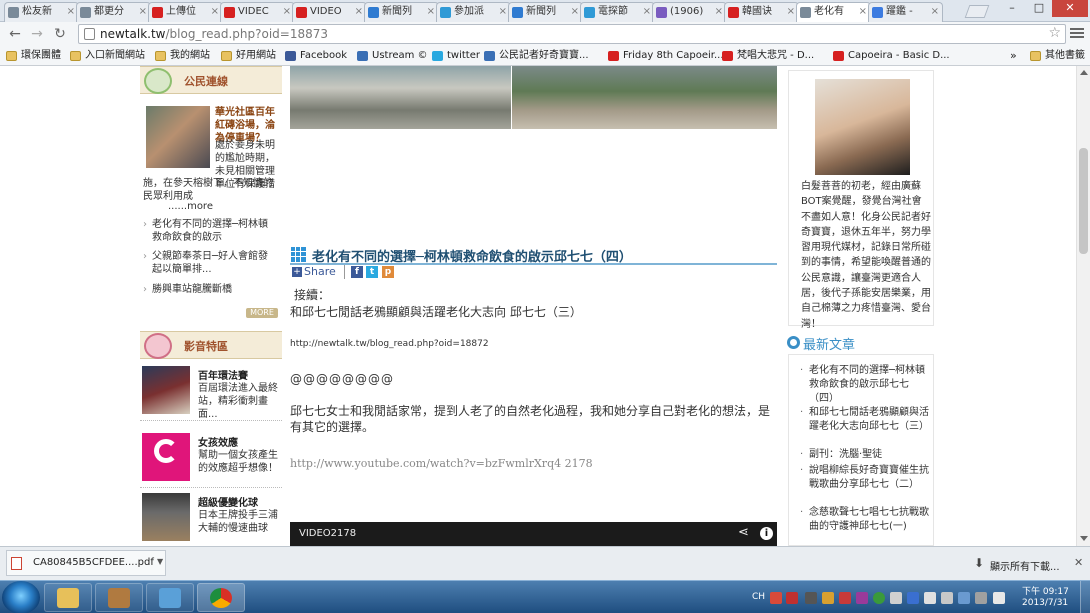 This screenshot has width=1090, height=613. Describe the element at coordinates (190, 206) in the screenshot. I see `feature-more-link: ......more` at that location.